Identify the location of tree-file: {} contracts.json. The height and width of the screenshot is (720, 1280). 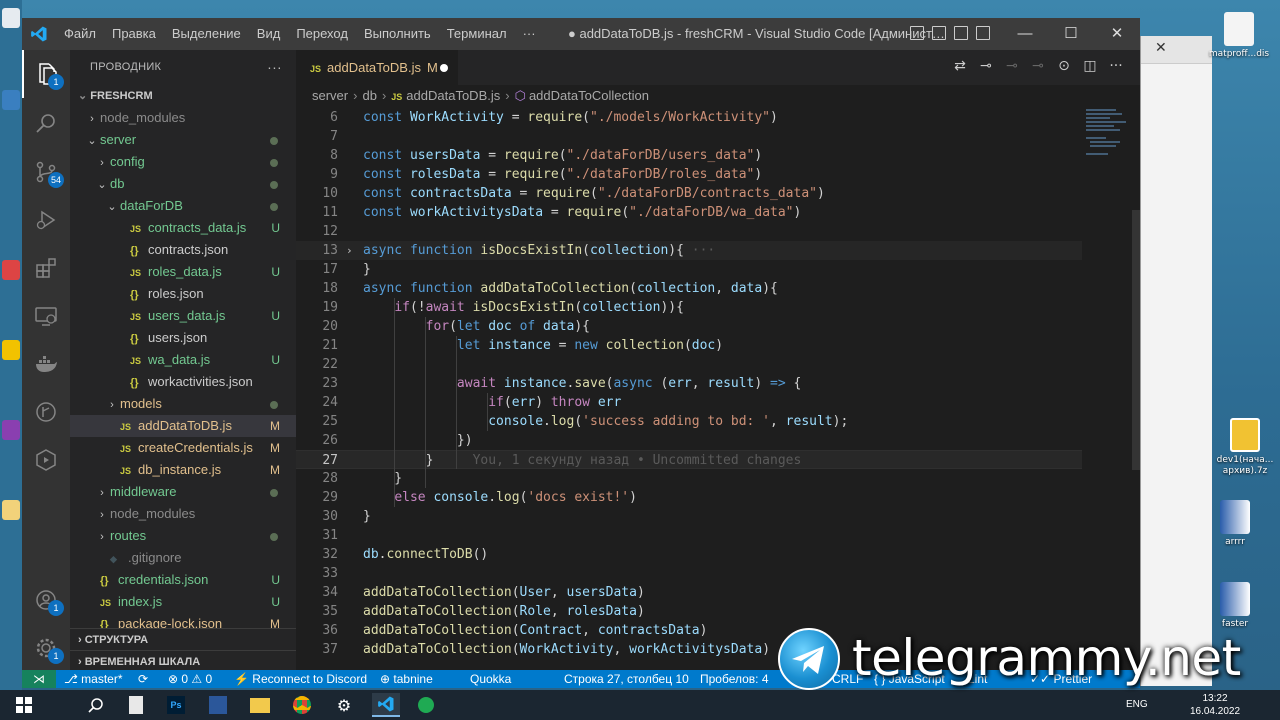
(183, 250).